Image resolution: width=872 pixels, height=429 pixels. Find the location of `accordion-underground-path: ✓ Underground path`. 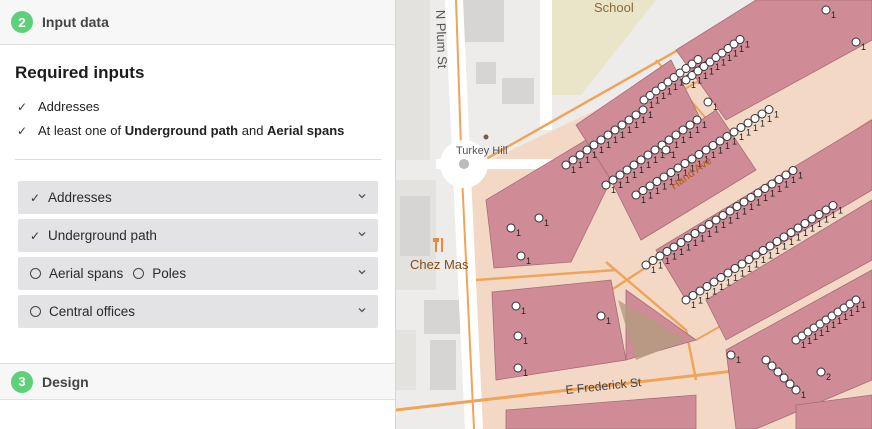

accordion-underground-path: ✓ Underground path is located at coordinates (198, 235).